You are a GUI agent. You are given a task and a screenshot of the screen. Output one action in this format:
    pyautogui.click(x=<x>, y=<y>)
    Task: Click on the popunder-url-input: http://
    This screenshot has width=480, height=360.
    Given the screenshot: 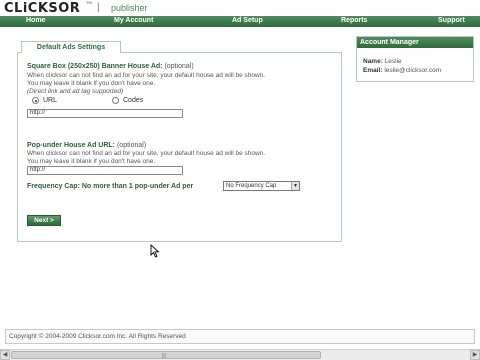 What is the action you would take?
    pyautogui.click(x=105, y=170)
    